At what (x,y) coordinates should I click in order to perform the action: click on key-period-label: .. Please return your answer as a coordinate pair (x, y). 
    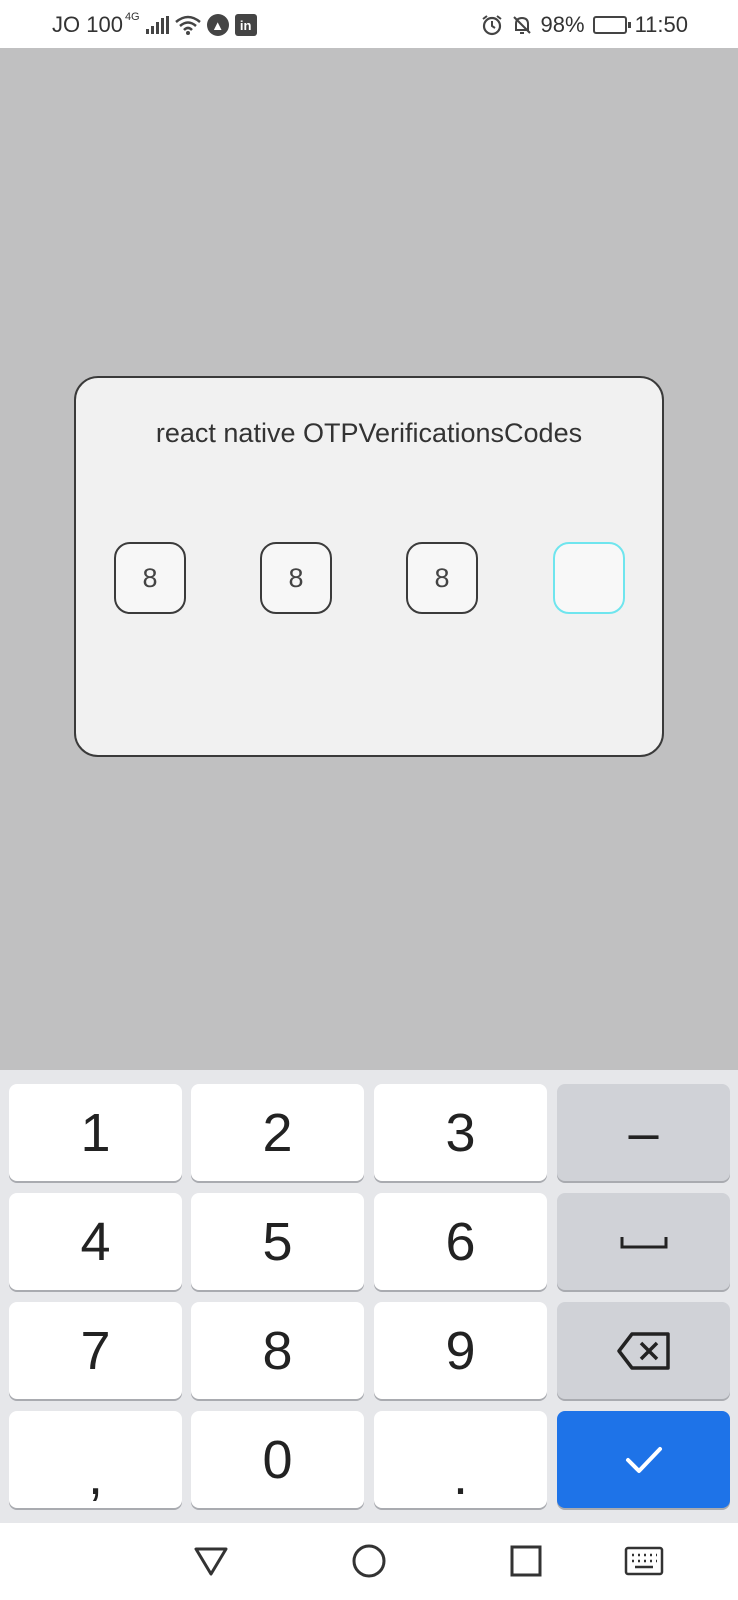
    Looking at the image, I should click on (460, 1475).